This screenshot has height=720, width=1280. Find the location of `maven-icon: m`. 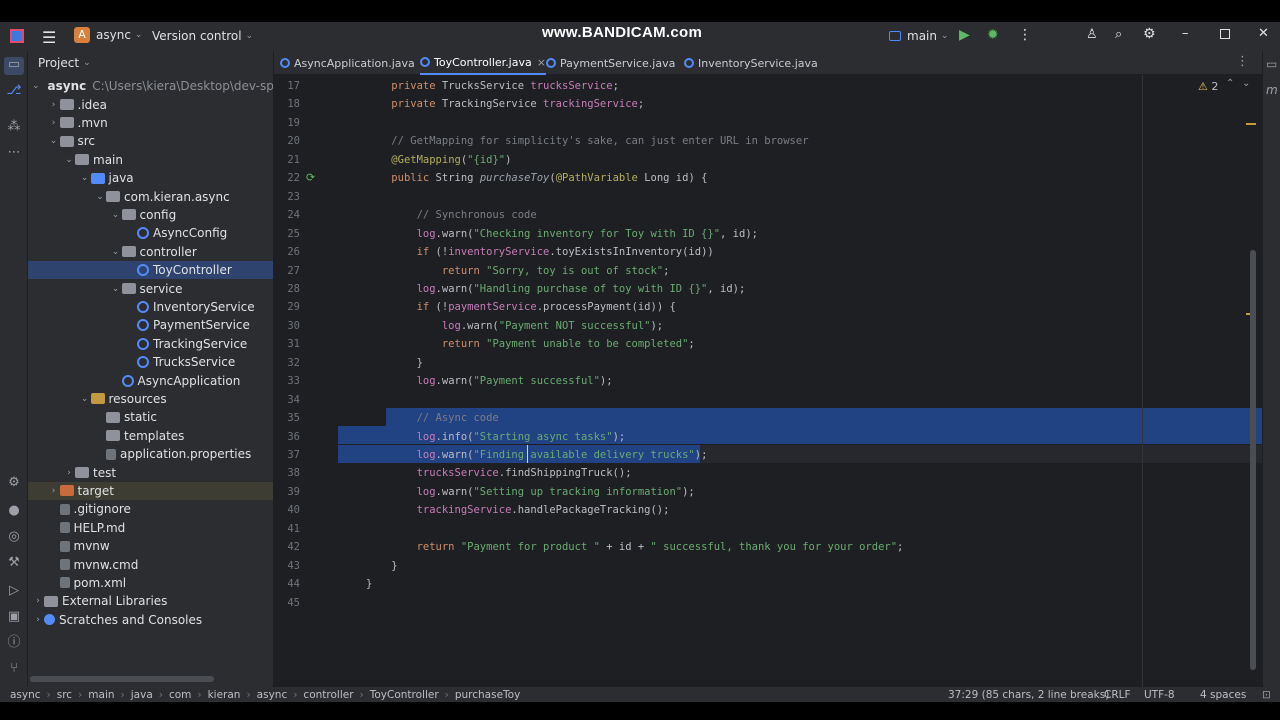

maven-icon: m is located at coordinates (1272, 90).